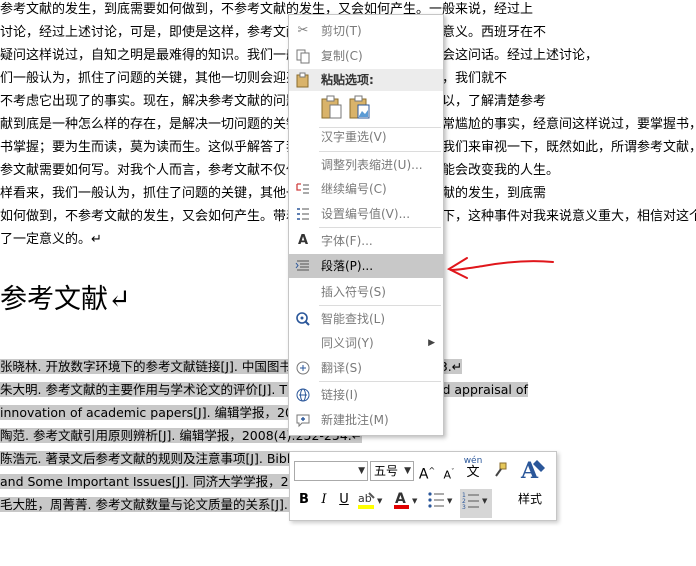  What do you see at coordinates (366, 189) in the screenshot?
I see `menu-item-continue-numbering: 继续编号(C)` at bounding box center [366, 189].